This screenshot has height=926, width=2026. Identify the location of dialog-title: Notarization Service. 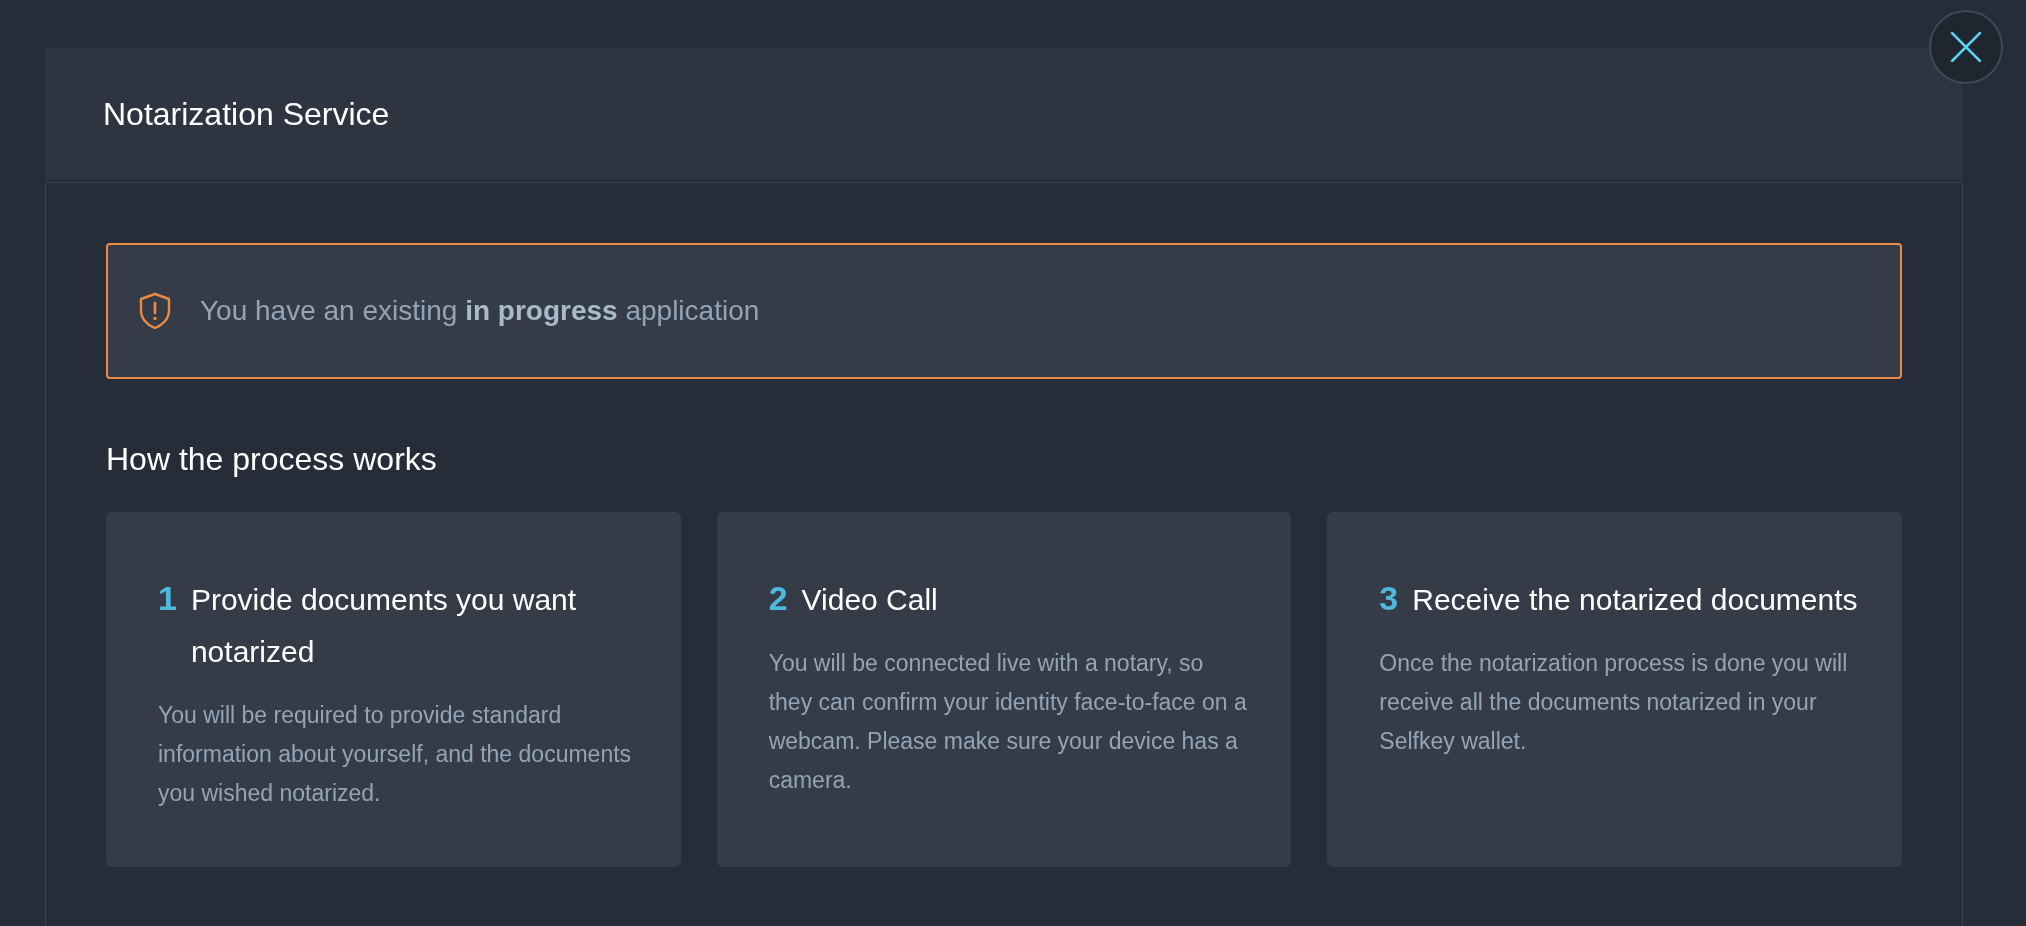
(246, 114).